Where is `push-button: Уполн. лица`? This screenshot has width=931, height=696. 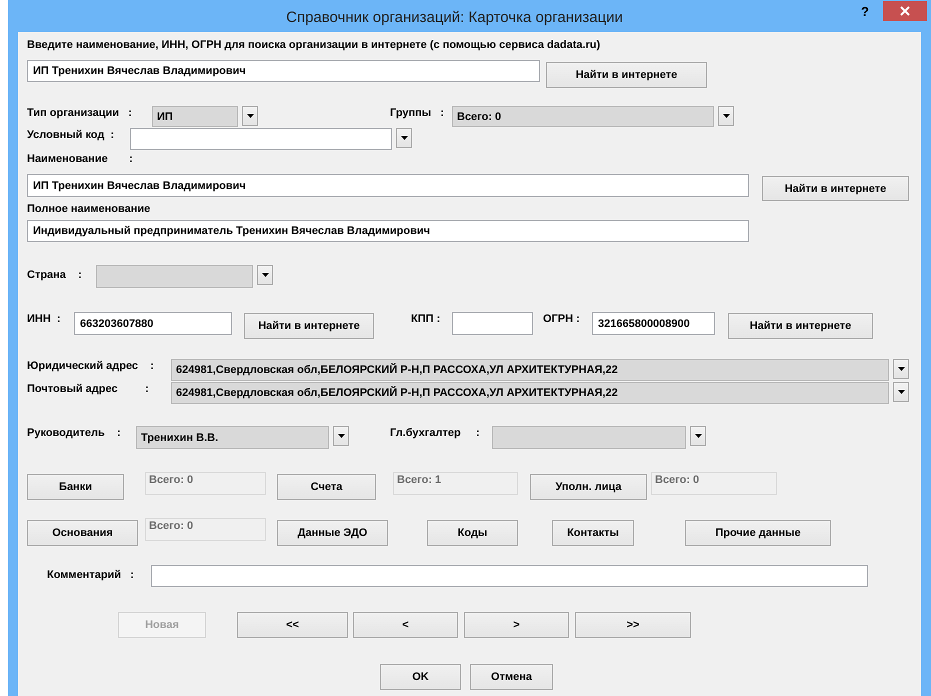 push-button: Уполн. лица is located at coordinates (588, 487).